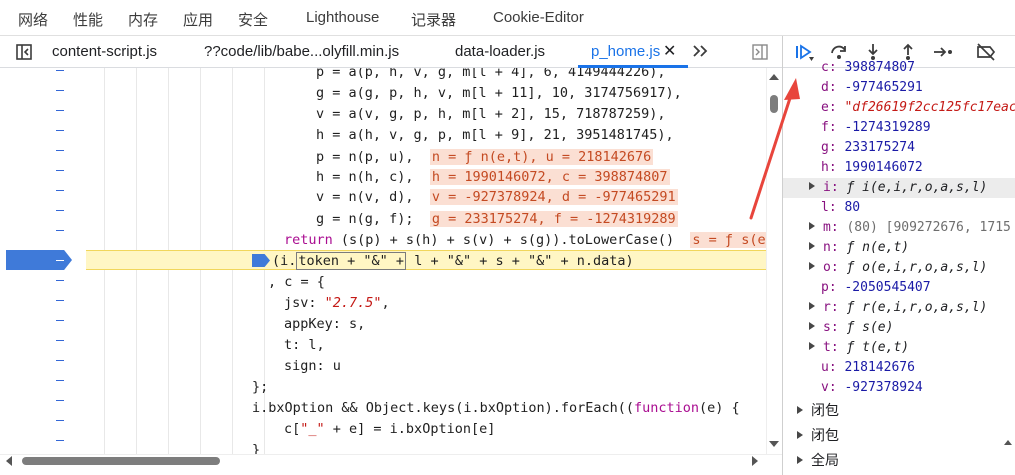 The width and height of the screenshot is (1015, 475). I want to click on tab-performance: 性能, so click(88, 19).